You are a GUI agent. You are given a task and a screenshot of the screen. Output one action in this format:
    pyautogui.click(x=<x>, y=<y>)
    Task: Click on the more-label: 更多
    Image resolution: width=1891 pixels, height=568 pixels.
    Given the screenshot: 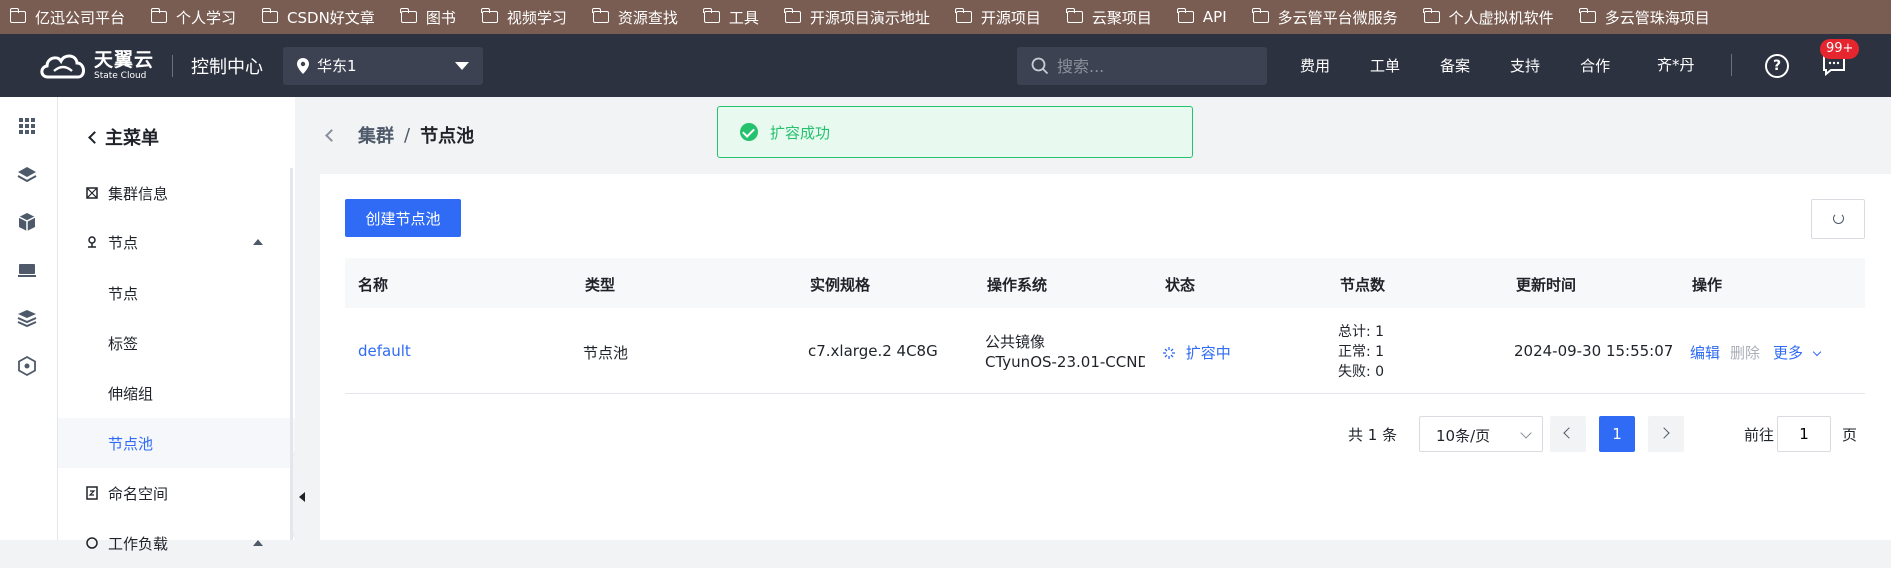 What is the action you would take?
    pyautogui.click(x=1788, y=353)
    